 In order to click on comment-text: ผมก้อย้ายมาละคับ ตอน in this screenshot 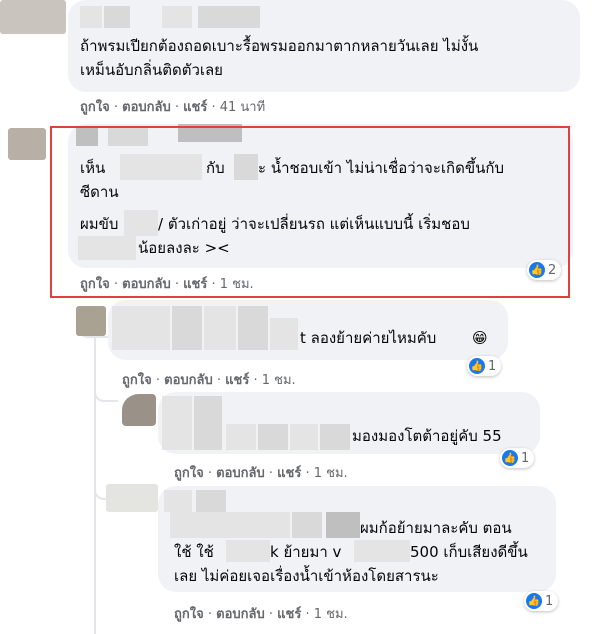, I will do `click(436, 528)`.